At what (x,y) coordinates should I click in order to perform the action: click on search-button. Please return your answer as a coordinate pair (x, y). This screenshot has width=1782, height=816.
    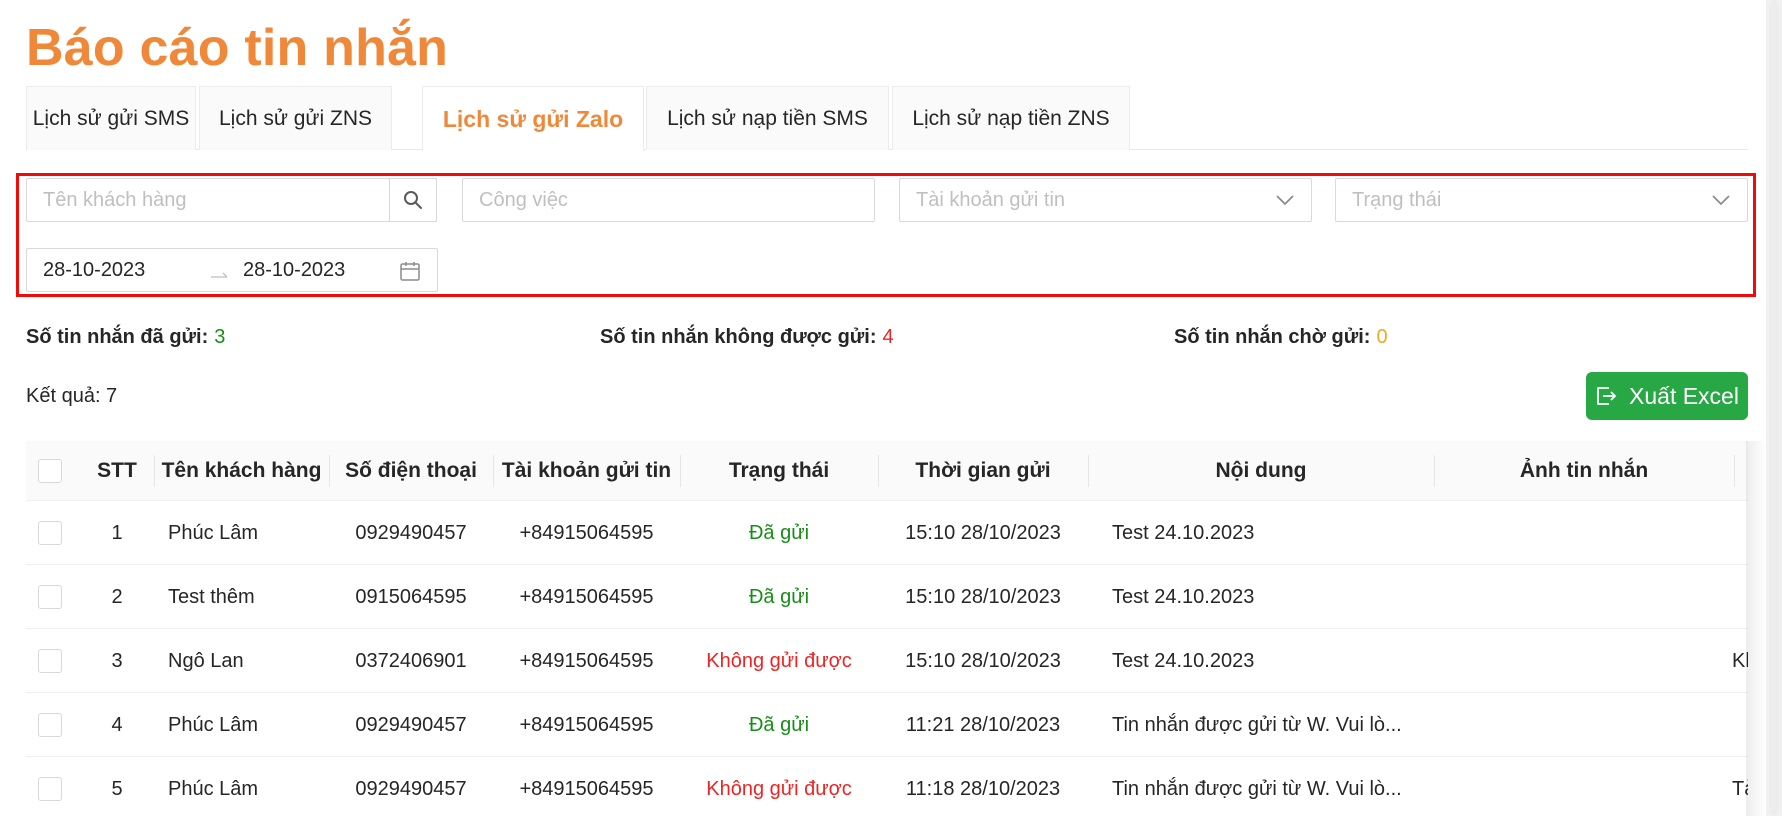
    Looking at the image, I should click on (413, 200).